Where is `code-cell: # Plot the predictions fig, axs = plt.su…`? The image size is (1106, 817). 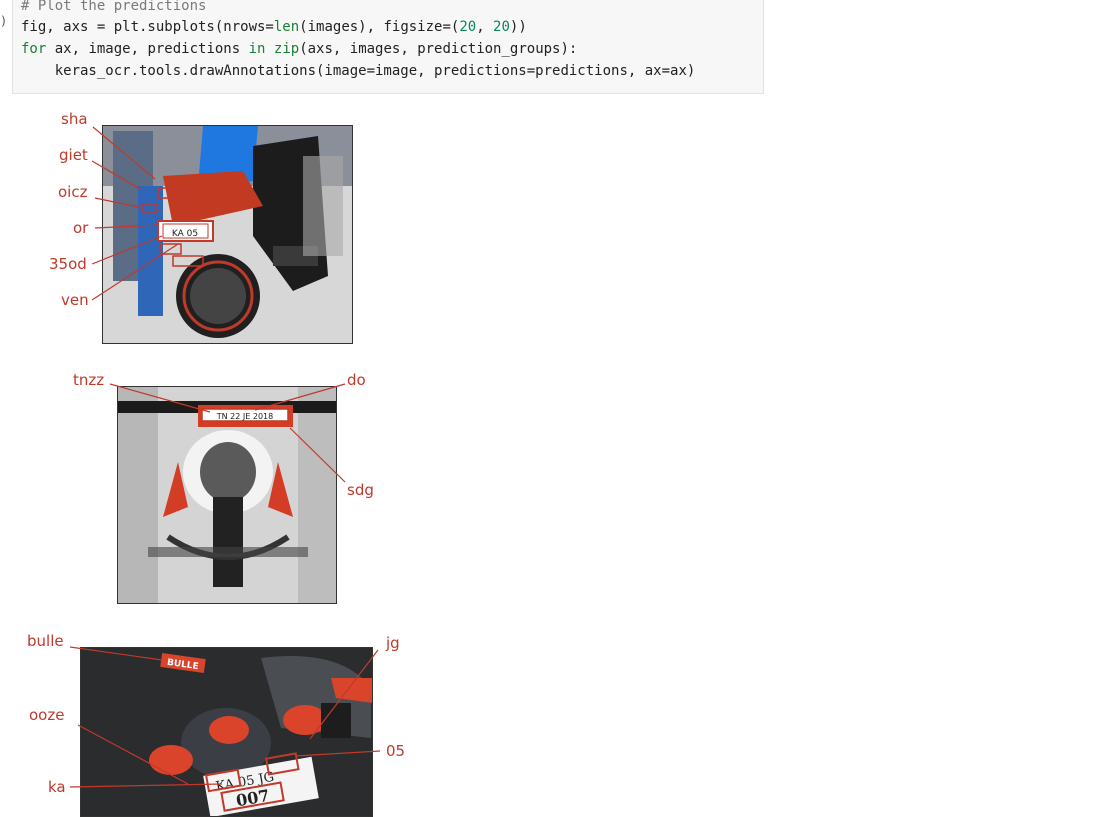 code-cell: # Plot the predictions fig, axs = plt.su… is located at coordinates (388, 47).